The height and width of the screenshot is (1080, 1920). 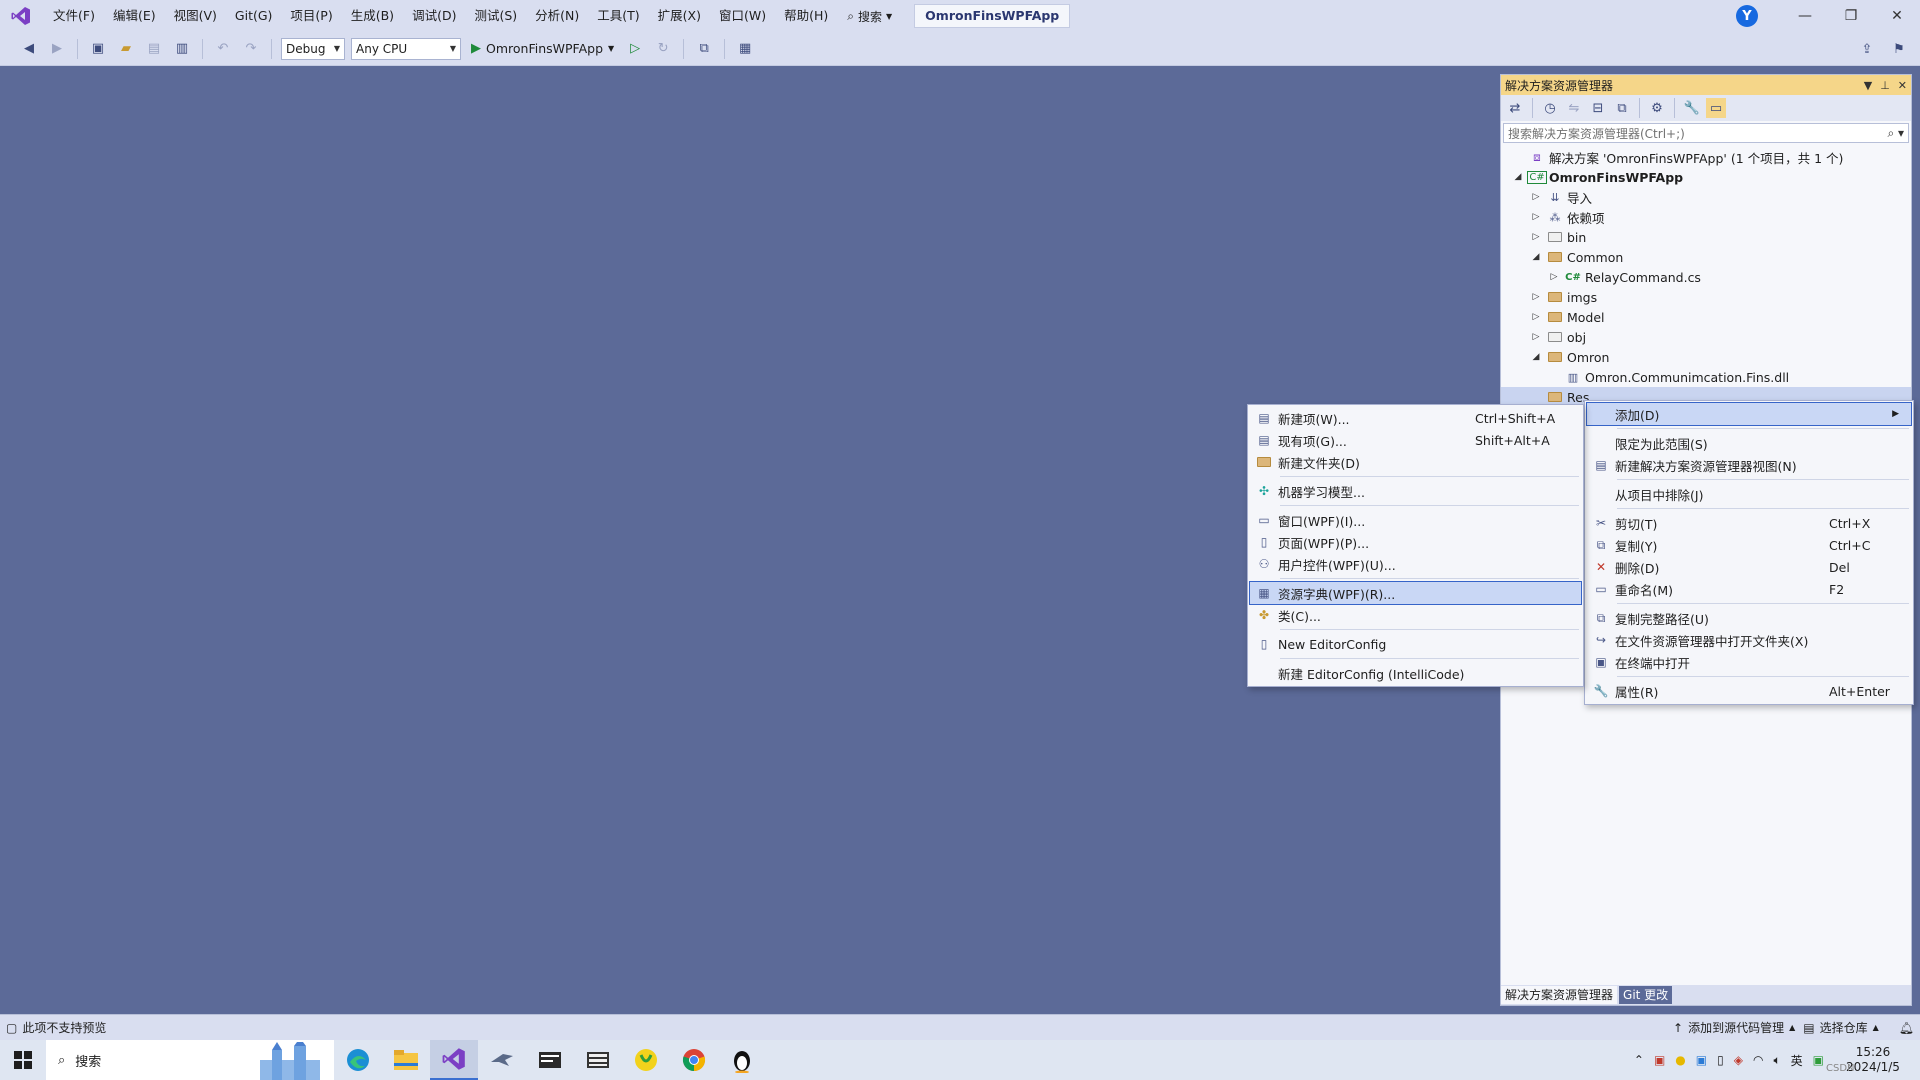 What do you see at coordinates (1646, 995) in the screenshot?
I see `tab-git-changes: Git 更改` at bounding box center [1646, 995].